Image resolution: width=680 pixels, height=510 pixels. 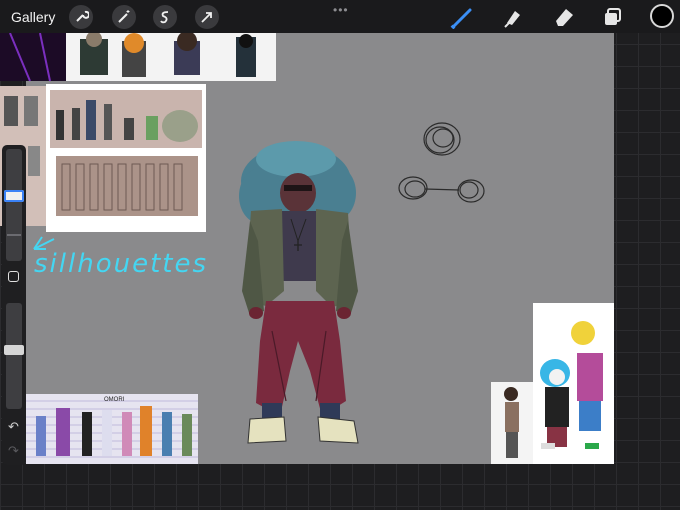 I want to click on brush-size-slider, so click(x=14, y=205).